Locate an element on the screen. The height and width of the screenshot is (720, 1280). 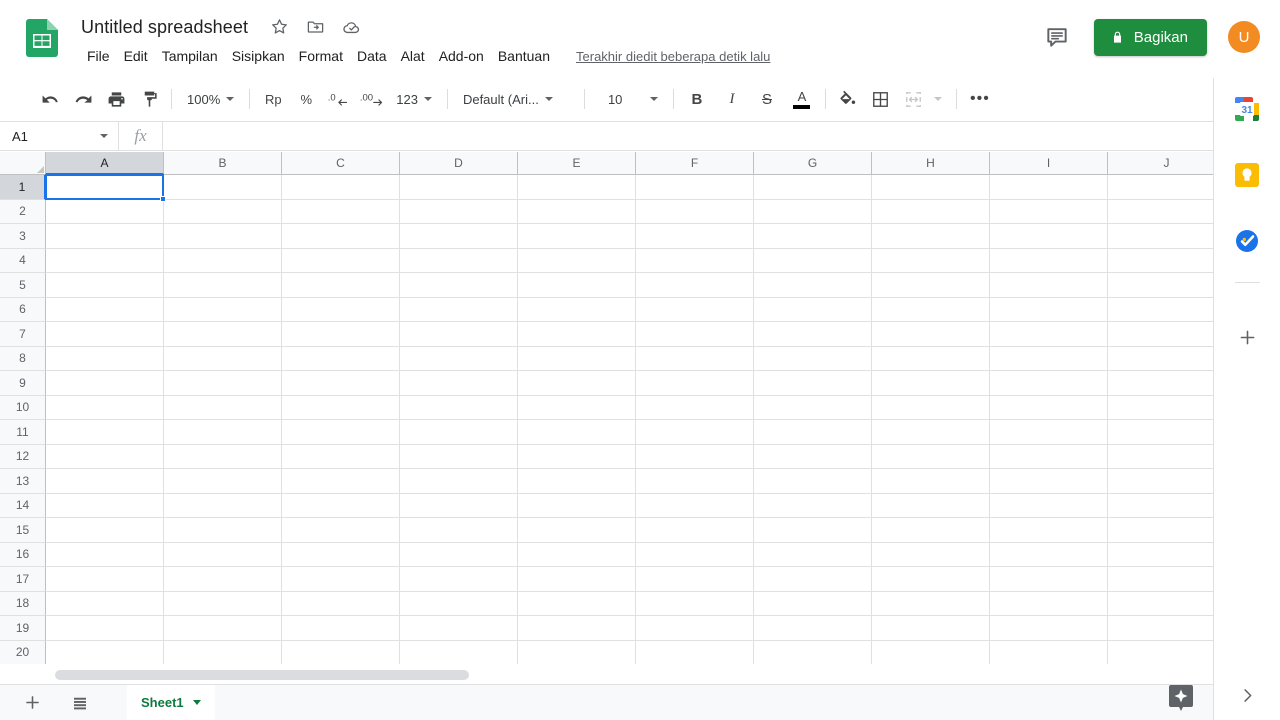
cell-F17 is located at coordinates (695, 579).